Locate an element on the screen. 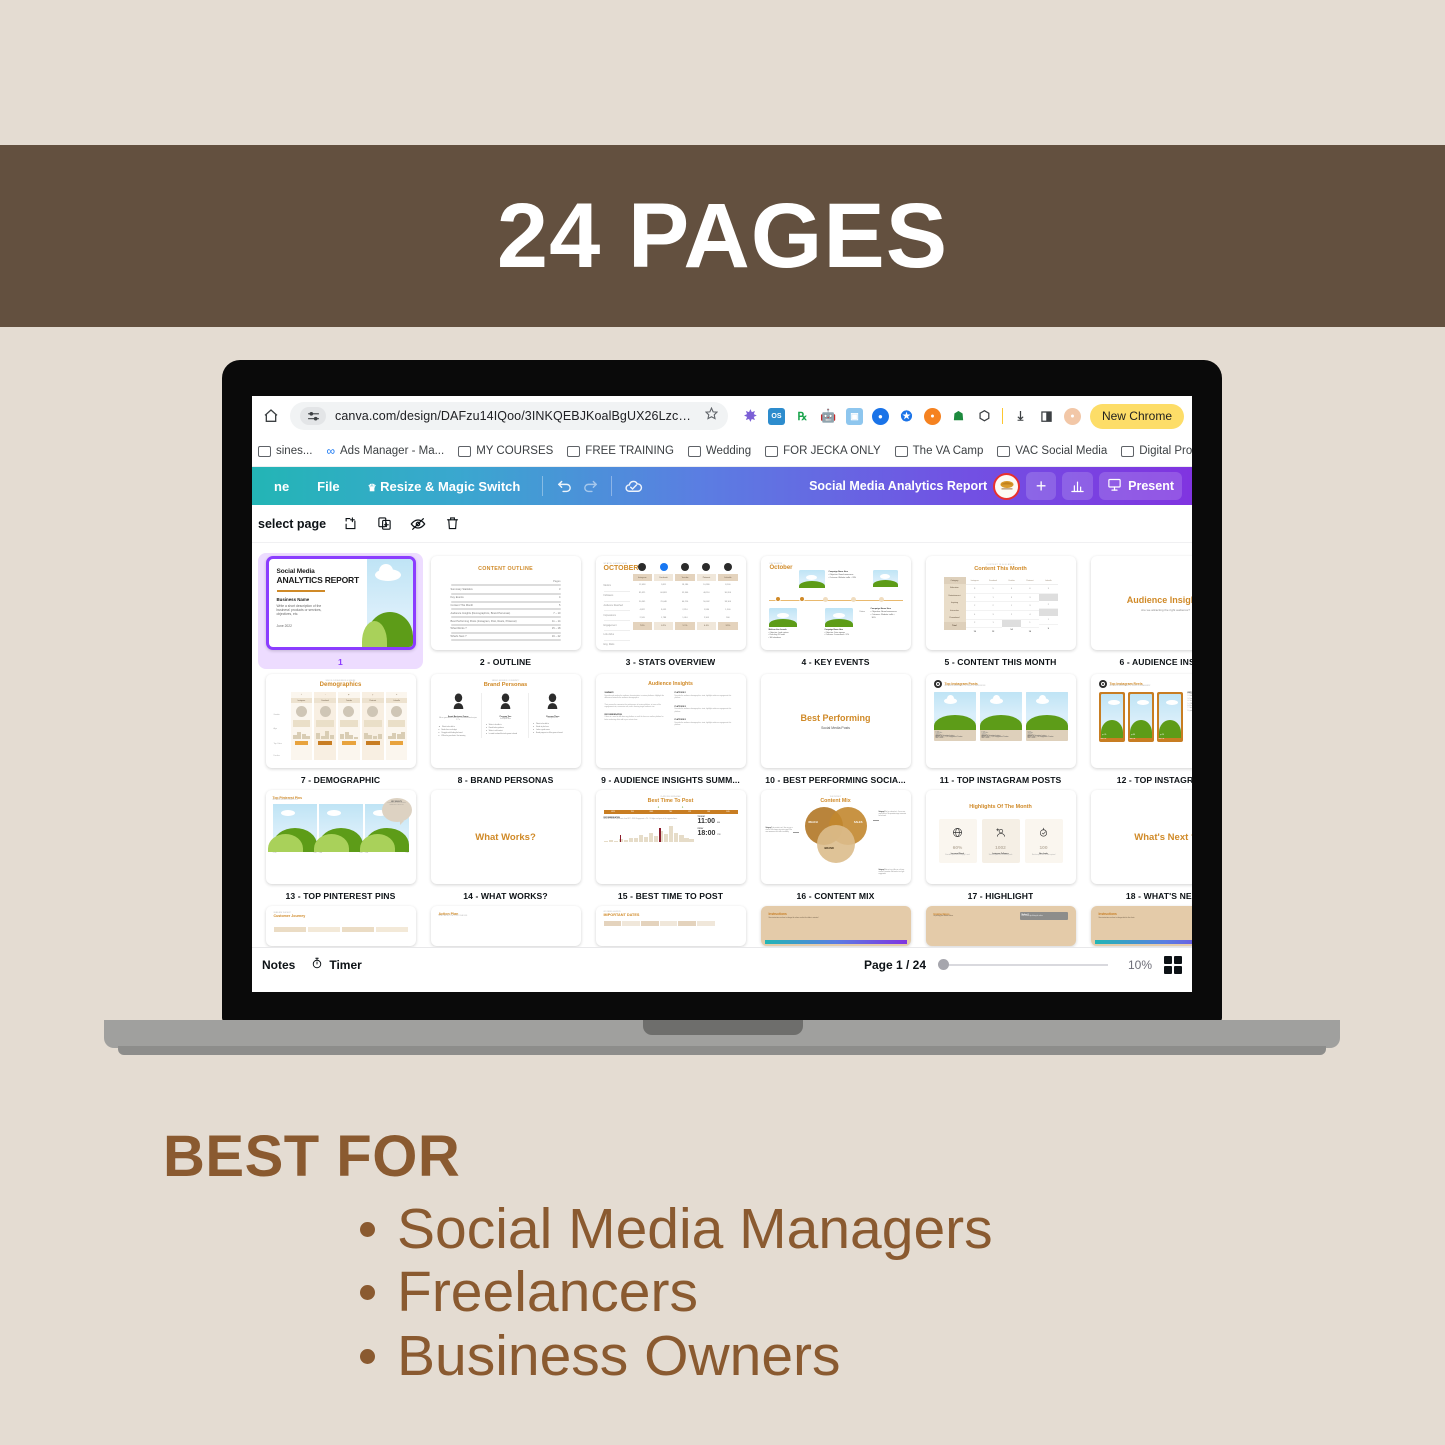 The width and height of the screenshot is (1445, 1445). share-add-button: + is located at coordinates (1041, 486).